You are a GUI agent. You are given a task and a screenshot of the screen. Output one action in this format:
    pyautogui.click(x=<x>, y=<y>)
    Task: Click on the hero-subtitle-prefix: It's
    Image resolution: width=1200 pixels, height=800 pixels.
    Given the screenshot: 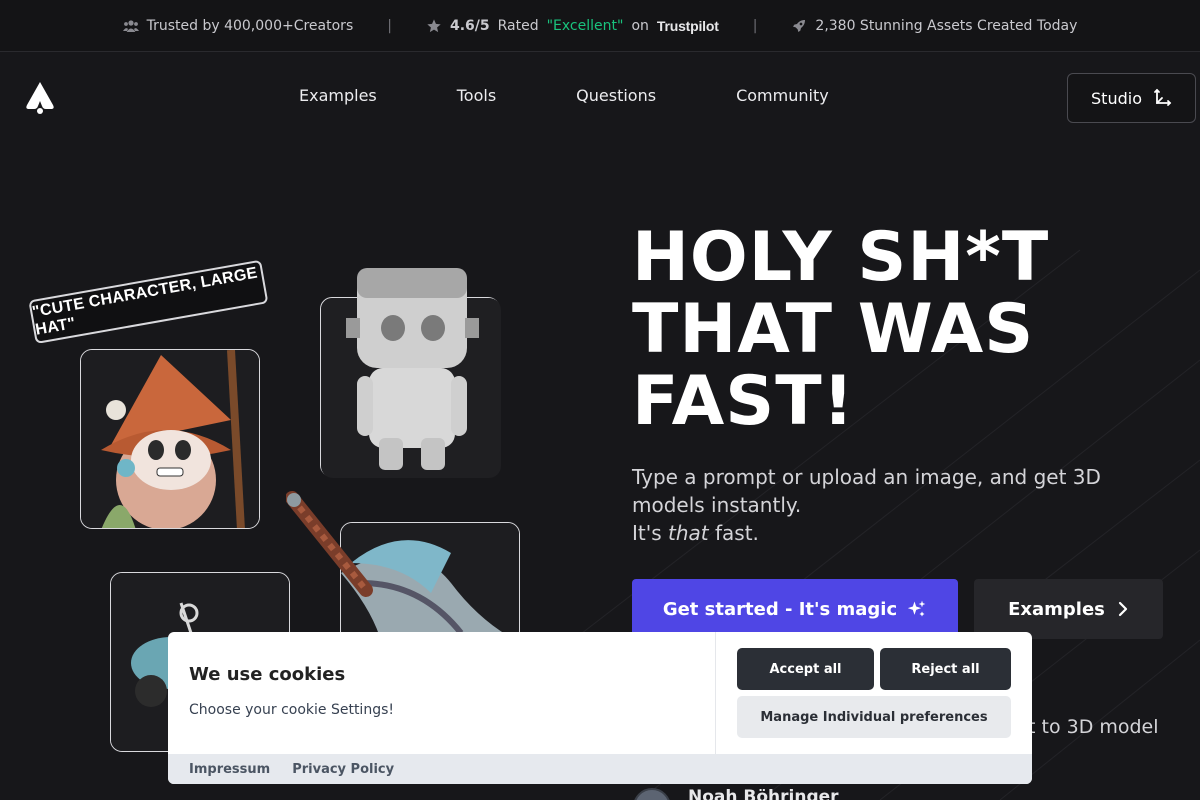 What is the action you would take?
    pyautogui.click(x=650, y=533)
    